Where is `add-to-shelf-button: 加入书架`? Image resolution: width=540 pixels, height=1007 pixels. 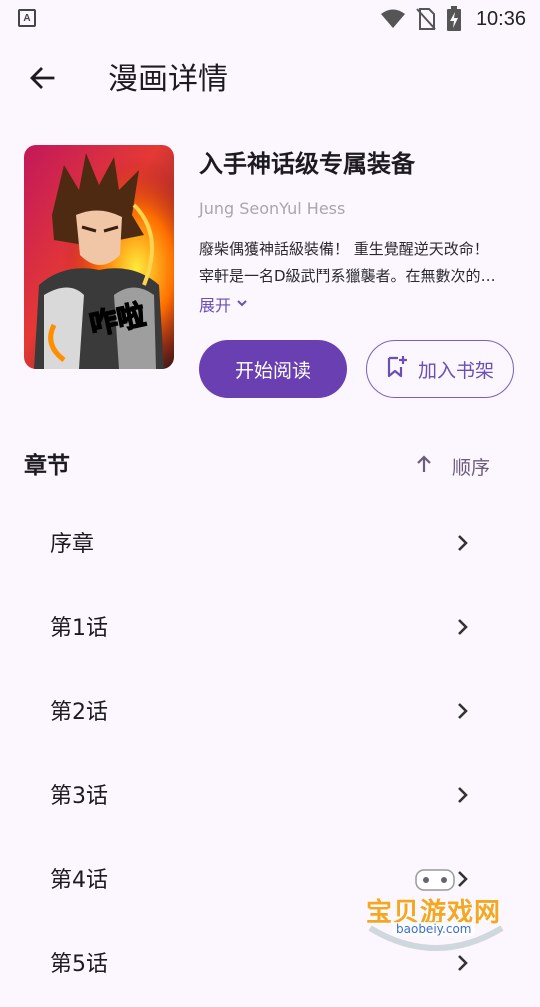
add-to-shelf-button: 加入书架 is located at coordinates (440, 369).